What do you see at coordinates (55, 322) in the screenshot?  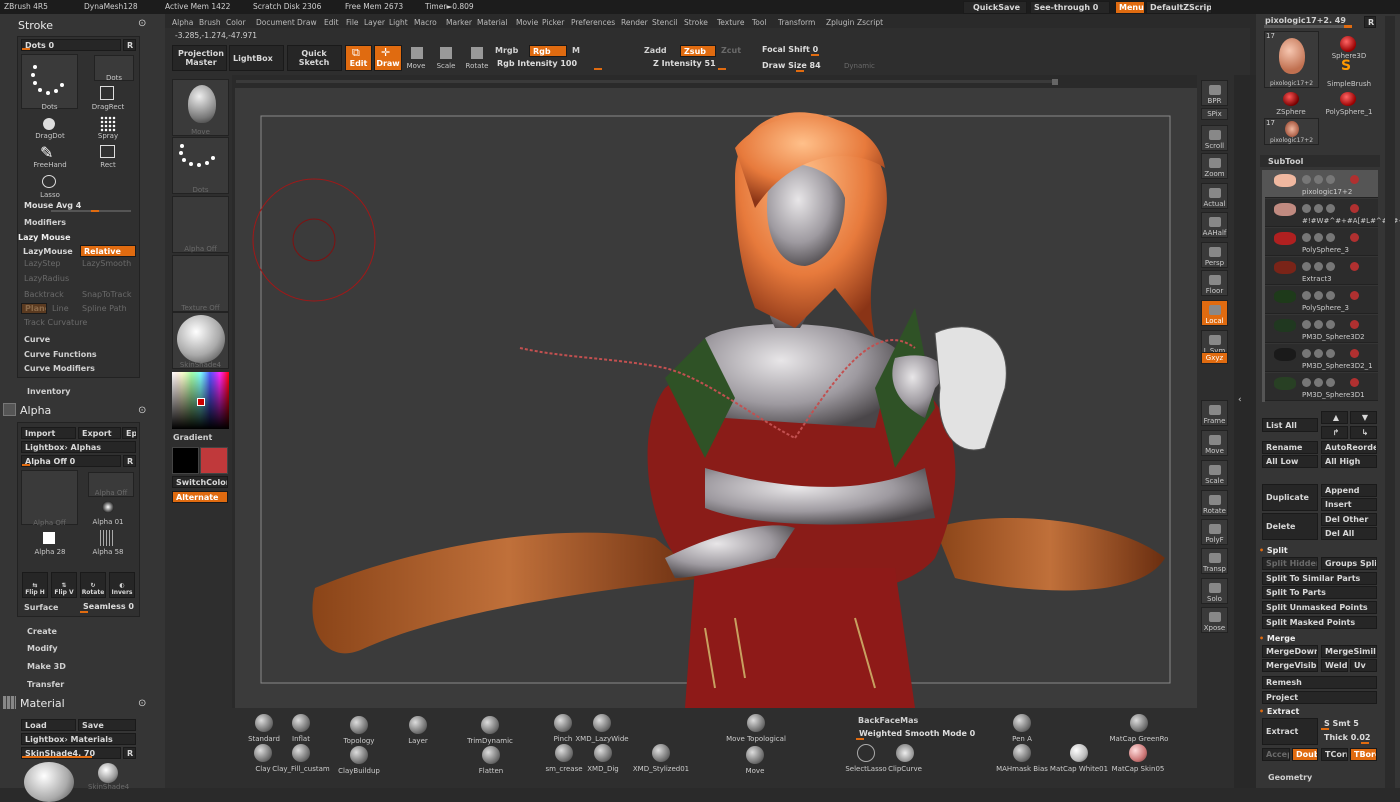 I see `track-curvature-slider: Track Curvature` at bounding box center [55, 322].